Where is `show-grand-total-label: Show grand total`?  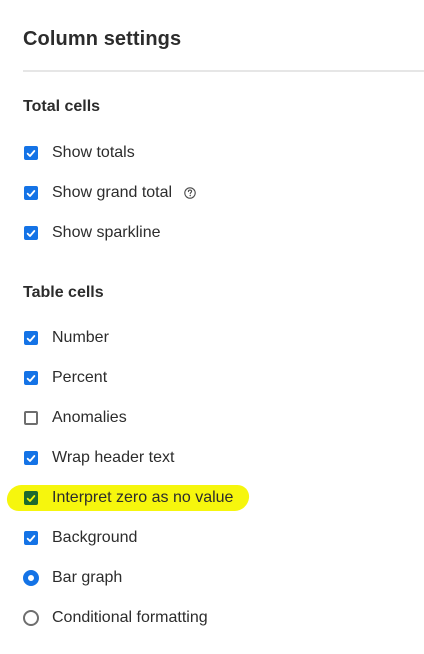 show-grand-total-label: Show grand total is located at coordinates (112, 192).